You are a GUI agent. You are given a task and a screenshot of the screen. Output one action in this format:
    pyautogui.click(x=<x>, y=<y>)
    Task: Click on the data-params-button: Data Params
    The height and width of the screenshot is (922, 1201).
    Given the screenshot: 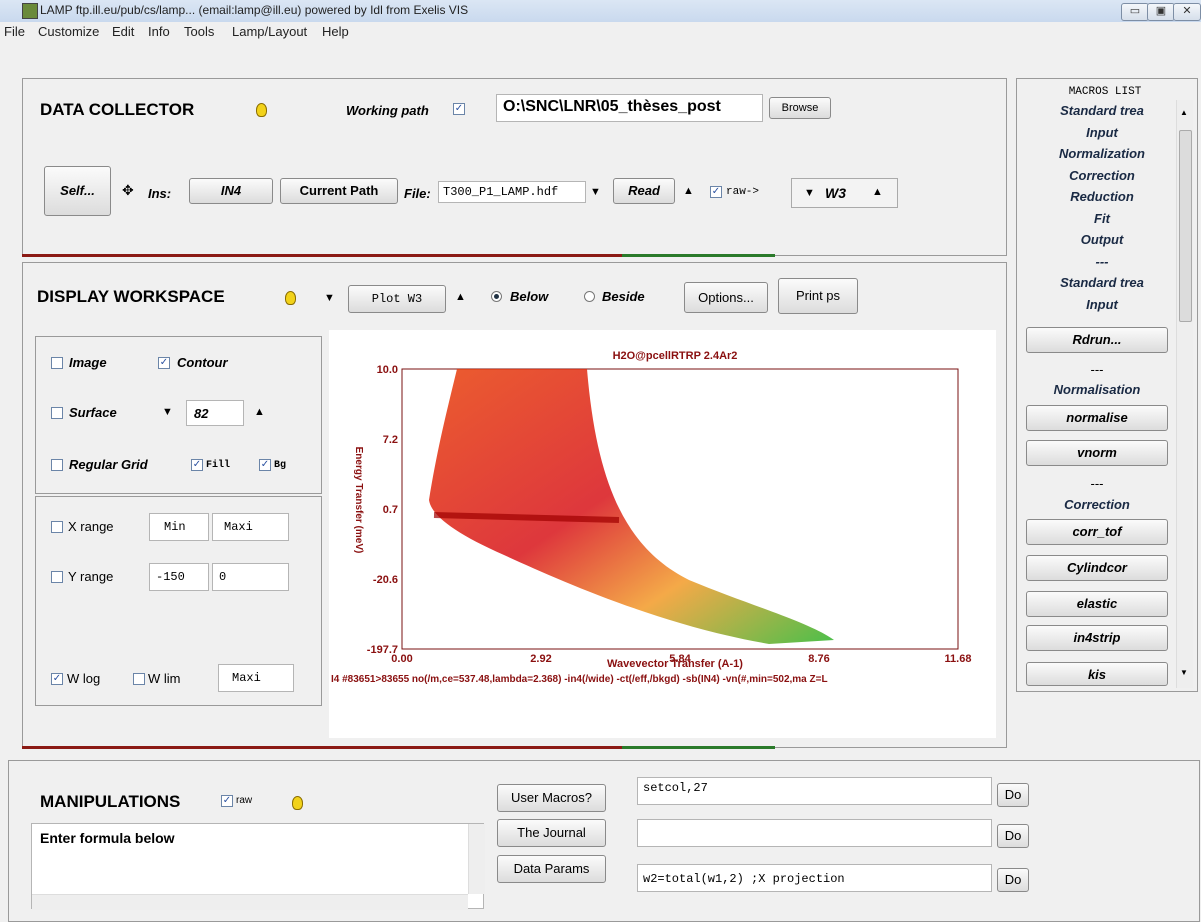 What is the action you would take?
    pyautogui.click(x=551, y=869)
    